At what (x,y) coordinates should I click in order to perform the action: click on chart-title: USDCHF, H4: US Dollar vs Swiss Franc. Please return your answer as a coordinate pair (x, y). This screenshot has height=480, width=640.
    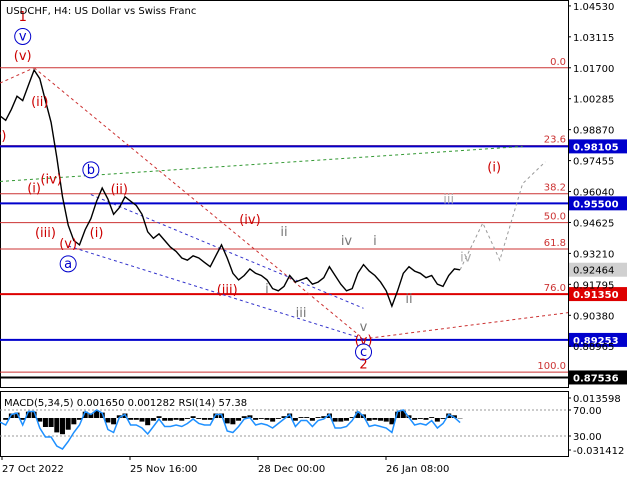
    Looking at the image, I should click on (101, 11).